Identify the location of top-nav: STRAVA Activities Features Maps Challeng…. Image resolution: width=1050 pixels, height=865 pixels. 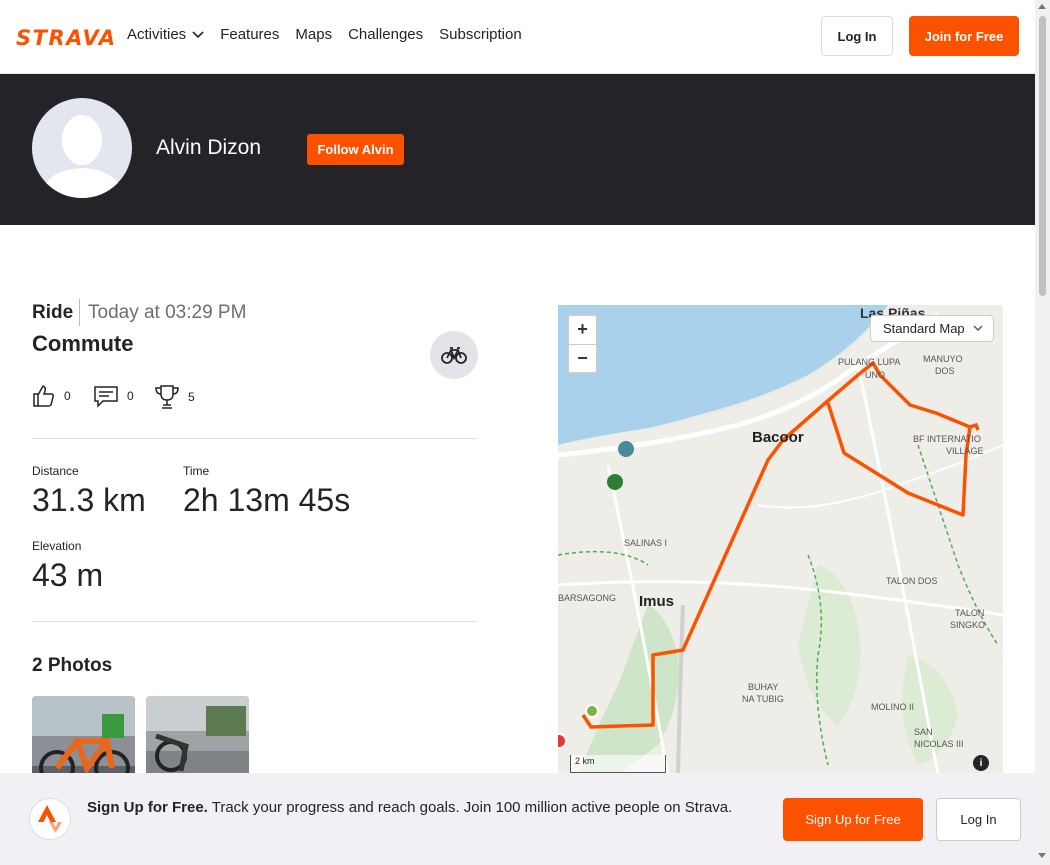
(517, 37).